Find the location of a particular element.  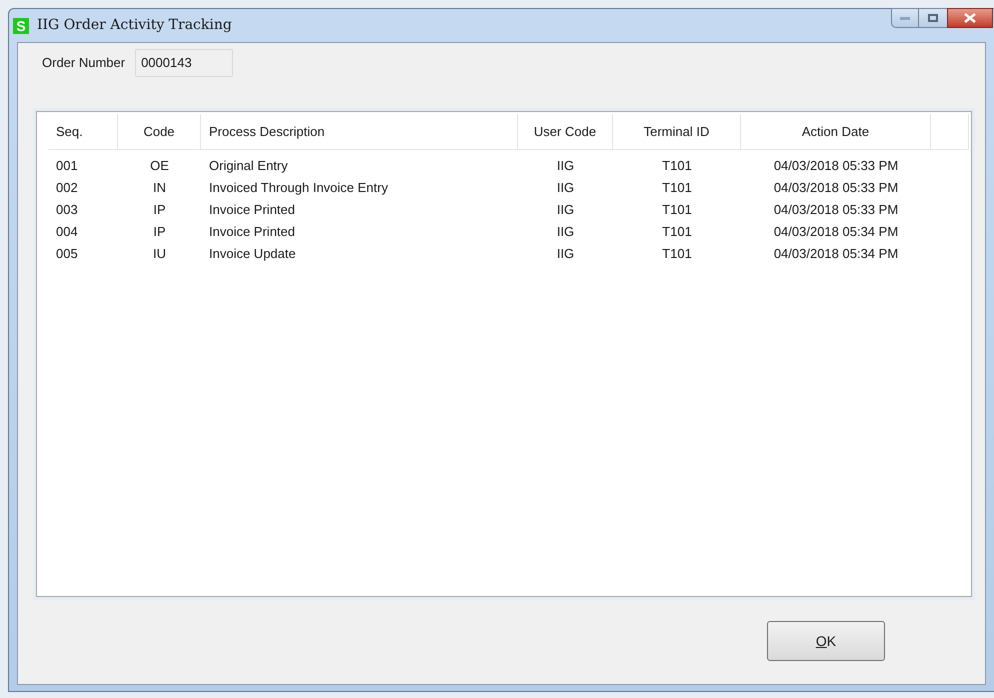

close-icon is located at coordinates (970, 18).